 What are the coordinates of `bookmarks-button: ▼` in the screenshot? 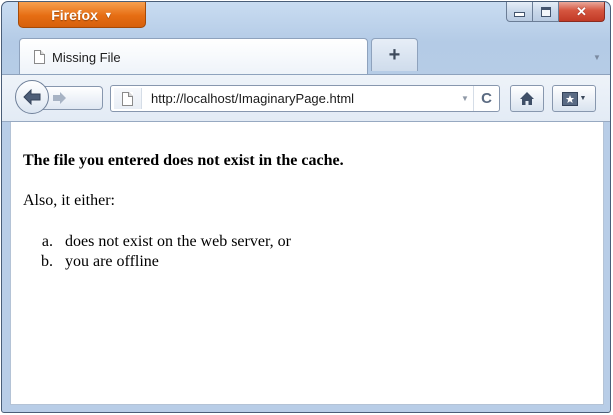 It's located at (574, 98).